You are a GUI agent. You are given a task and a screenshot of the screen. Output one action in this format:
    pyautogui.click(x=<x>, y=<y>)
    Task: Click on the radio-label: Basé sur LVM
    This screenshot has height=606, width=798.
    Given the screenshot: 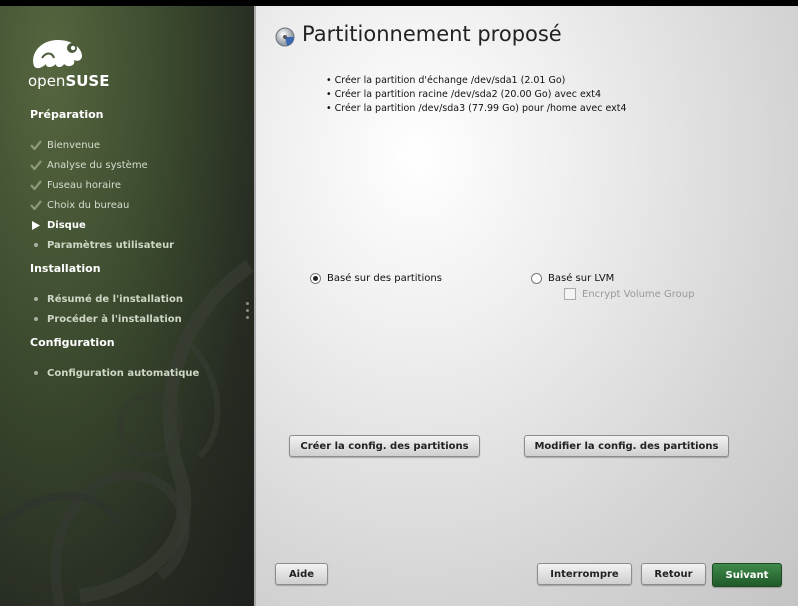 What is the action you would take?
    pyautogui.click(x=581, y=278)
    